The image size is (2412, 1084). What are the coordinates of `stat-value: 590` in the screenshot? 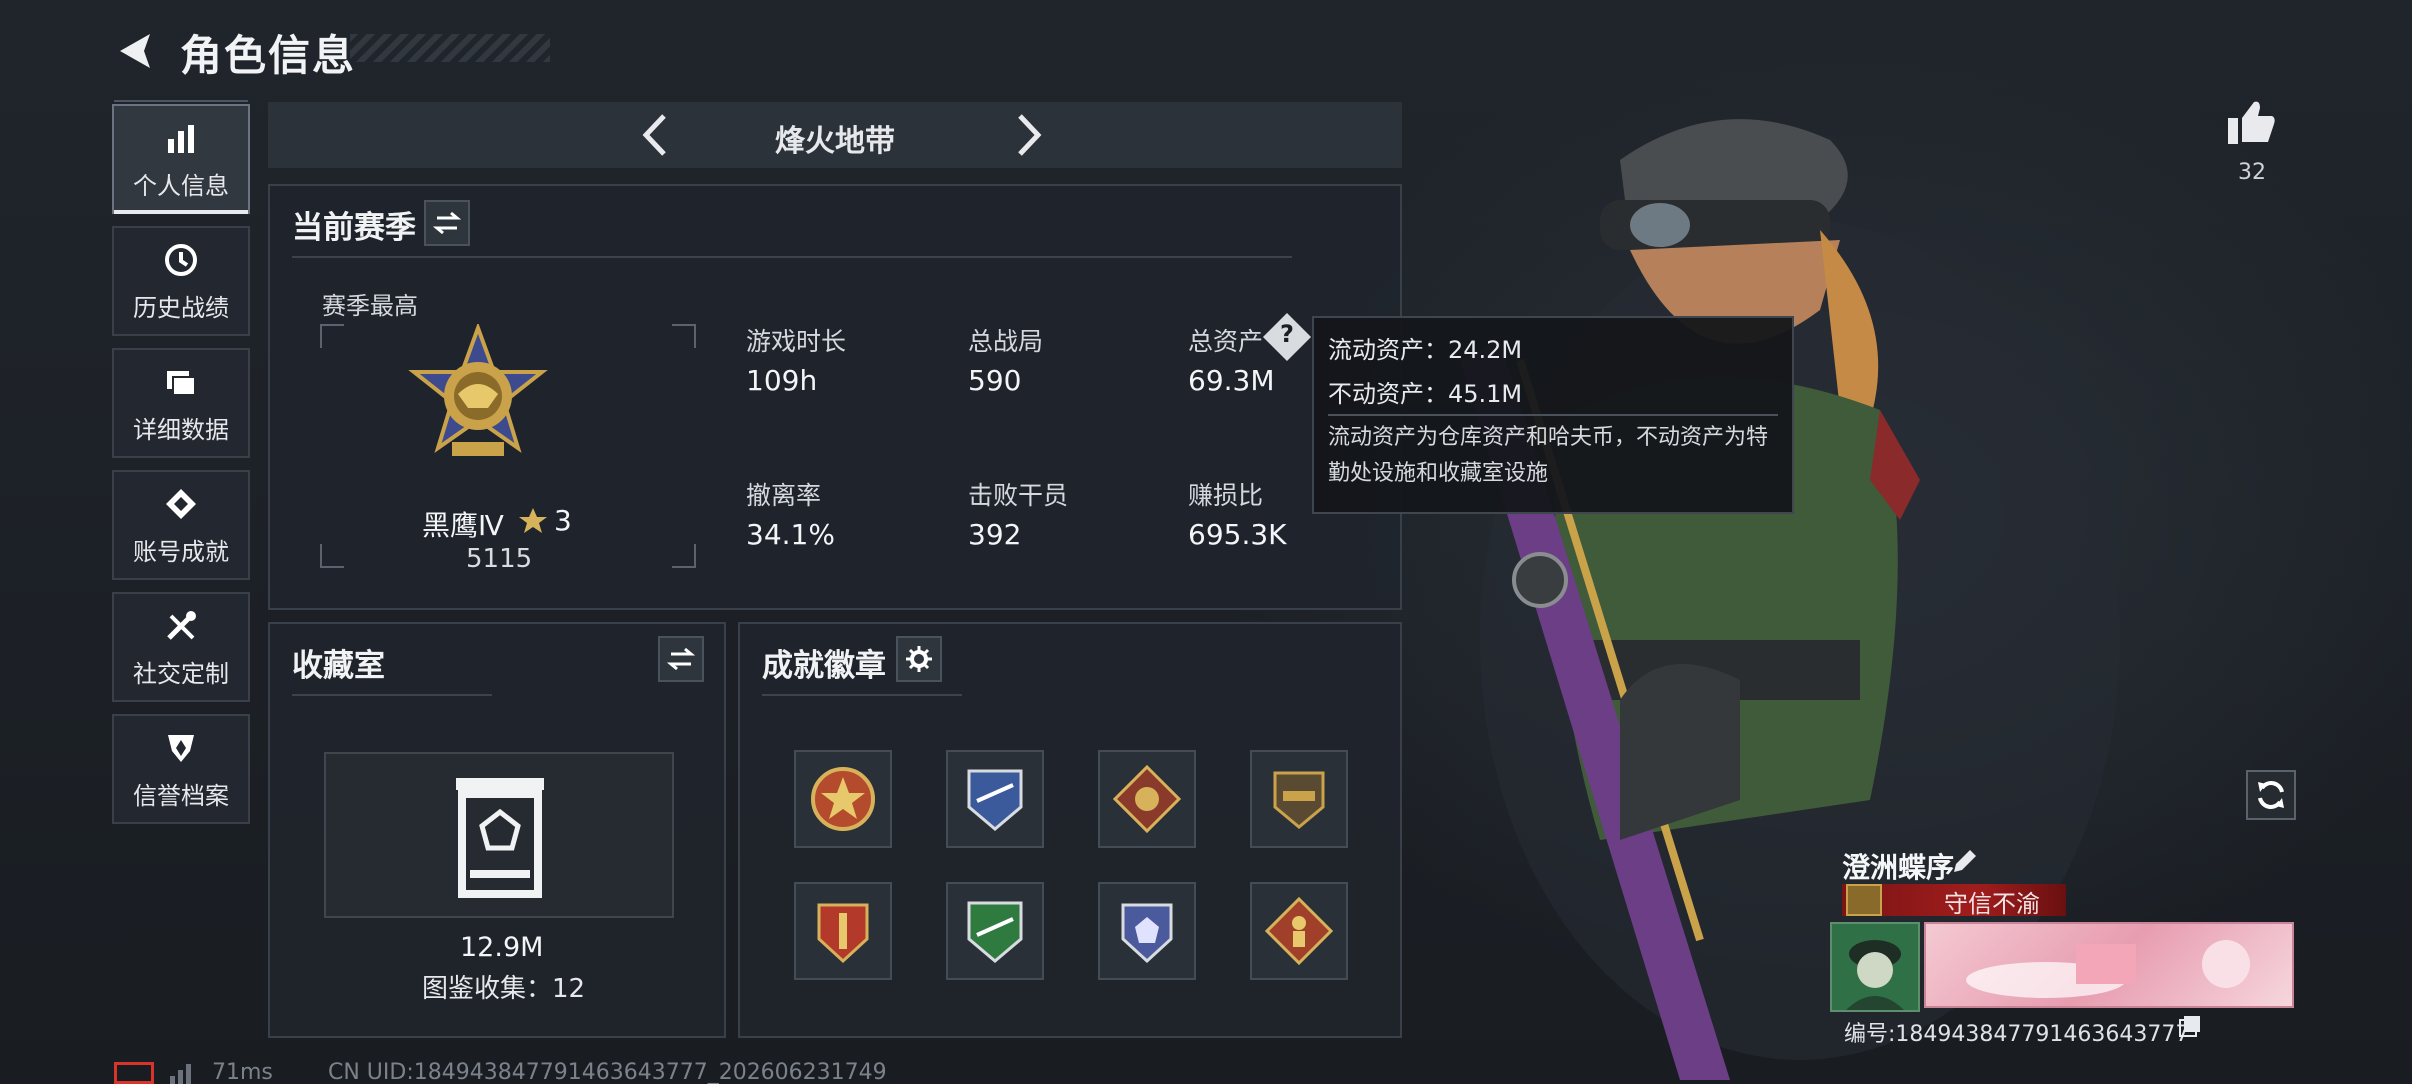 It's located at (995, 380).